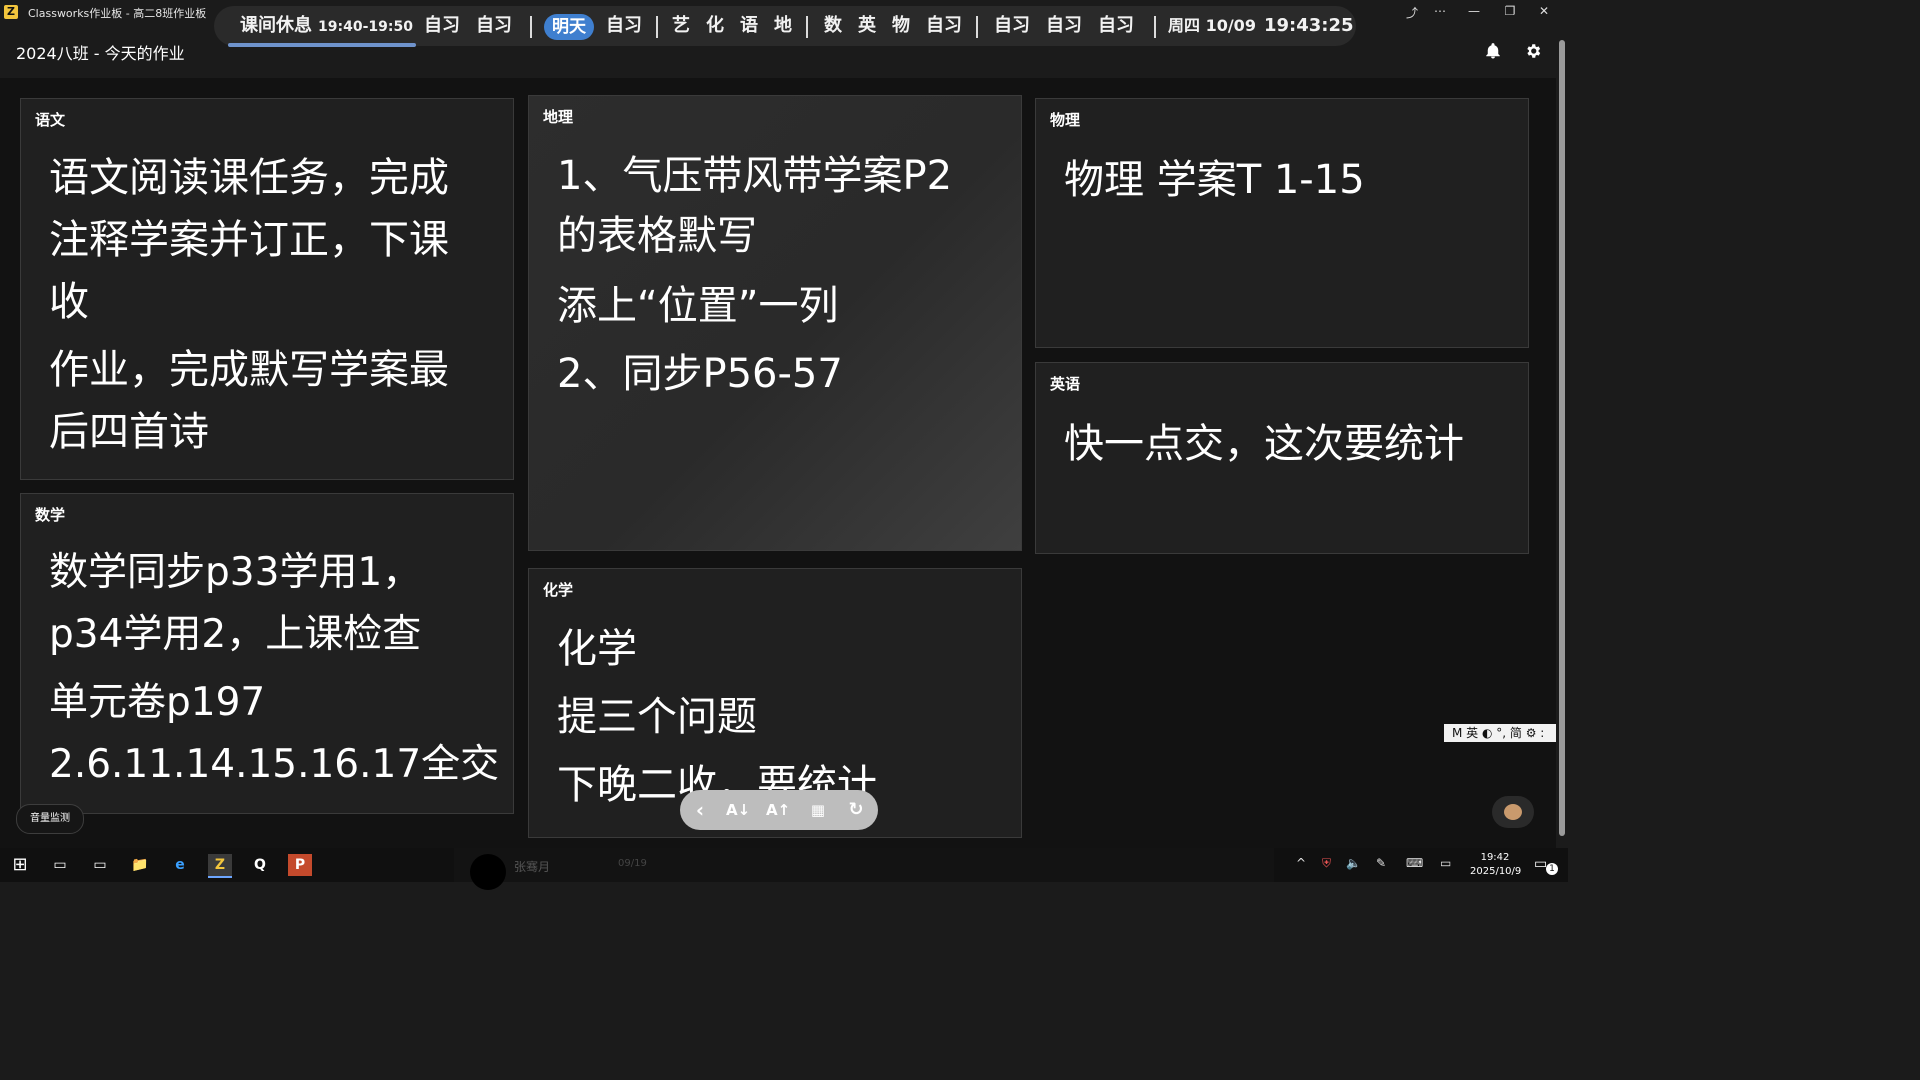 The image size is (1920, 1080). I want to click on floating-toolbar: ‹ A↓ A↑ ▦ ↻, so click(779, 810).